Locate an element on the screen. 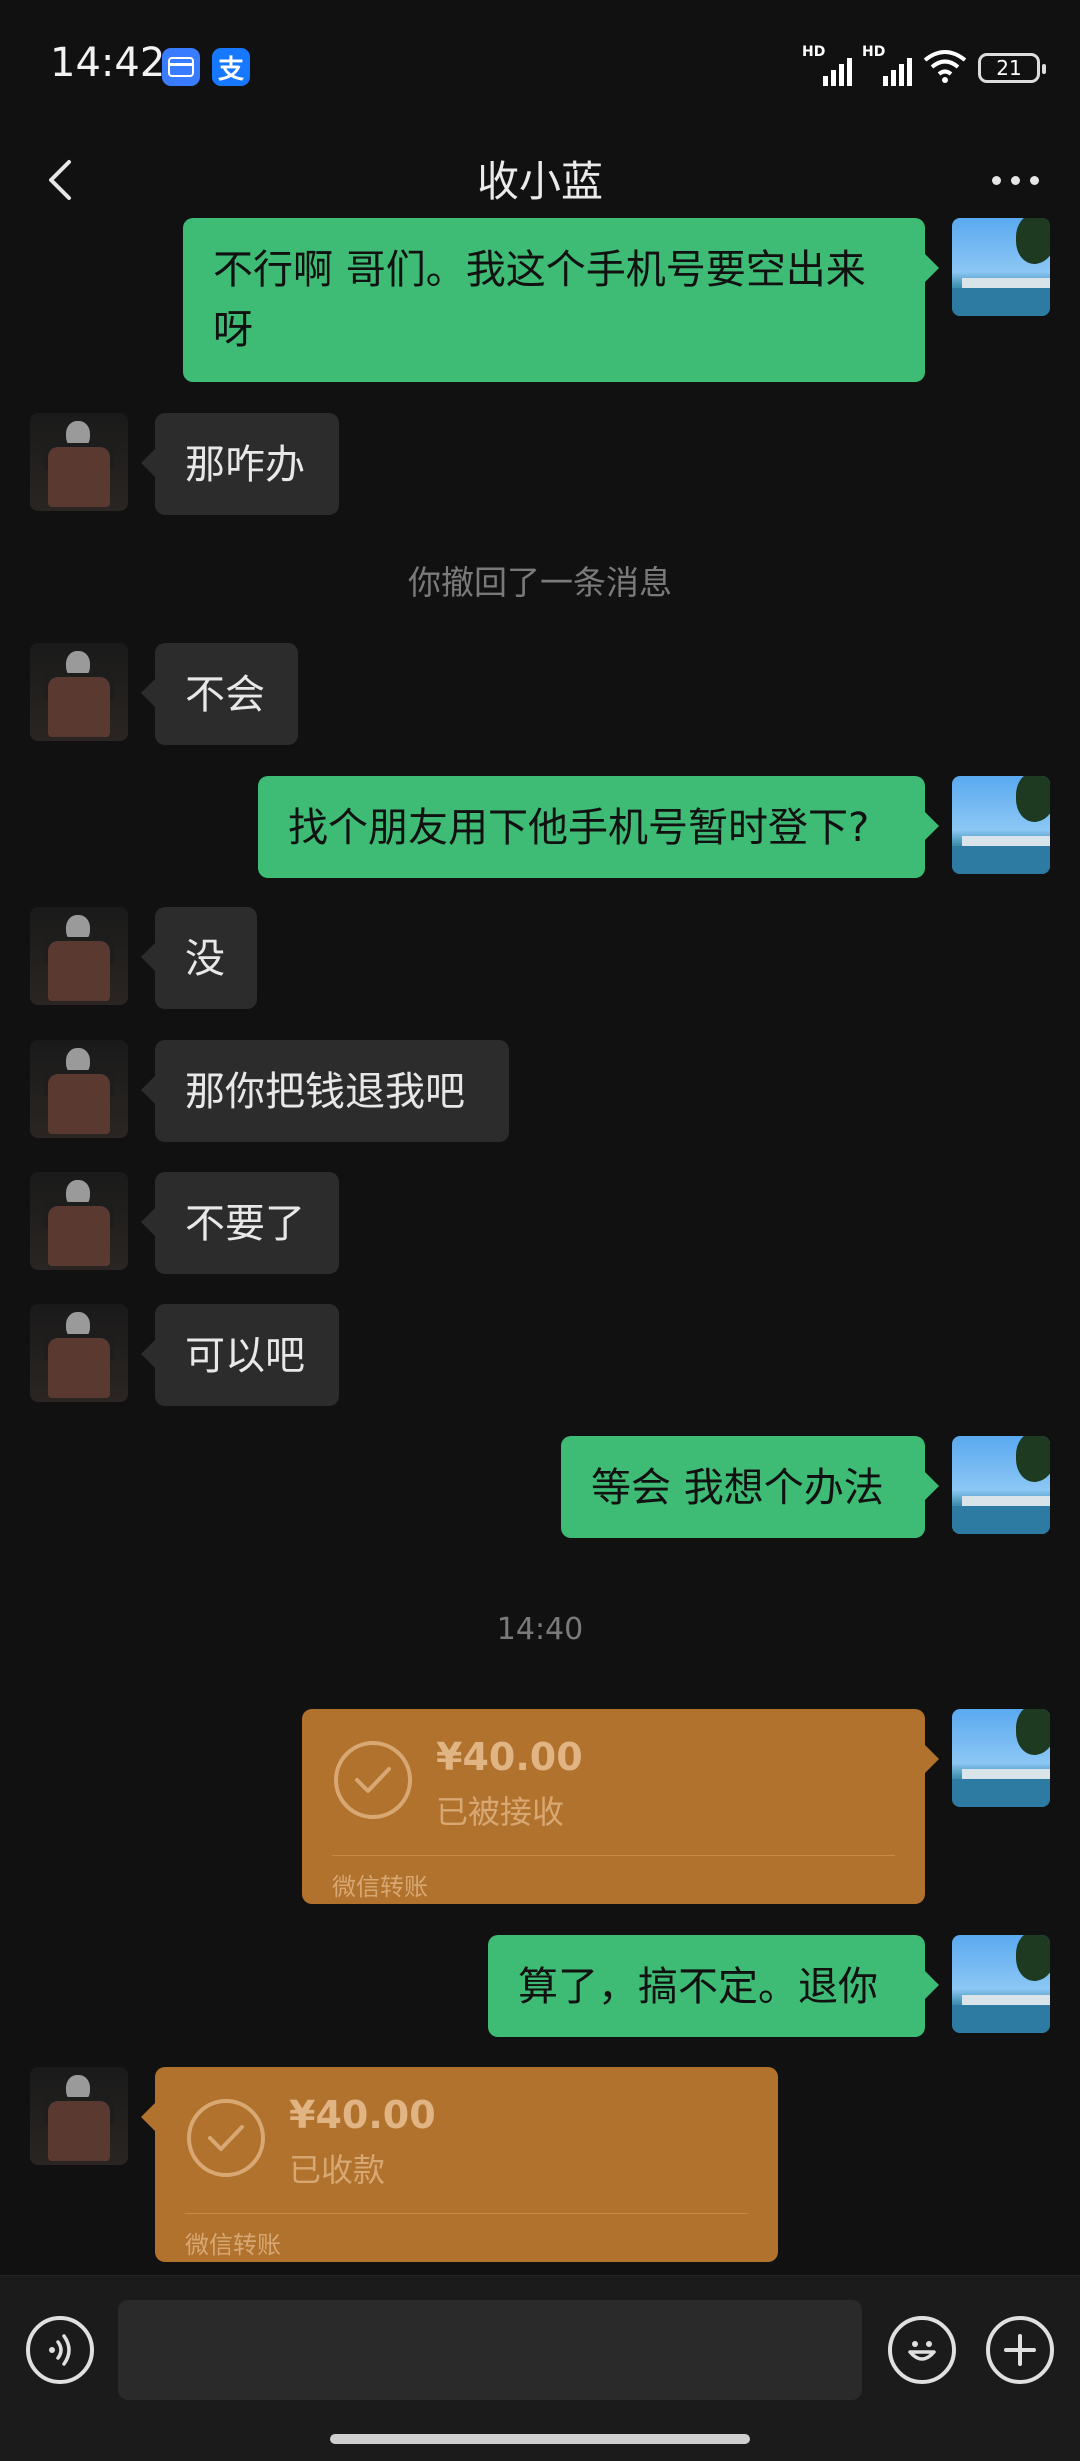 The image size is (1080, 2461). plus-icon is located at coordinates (1020, 2350).